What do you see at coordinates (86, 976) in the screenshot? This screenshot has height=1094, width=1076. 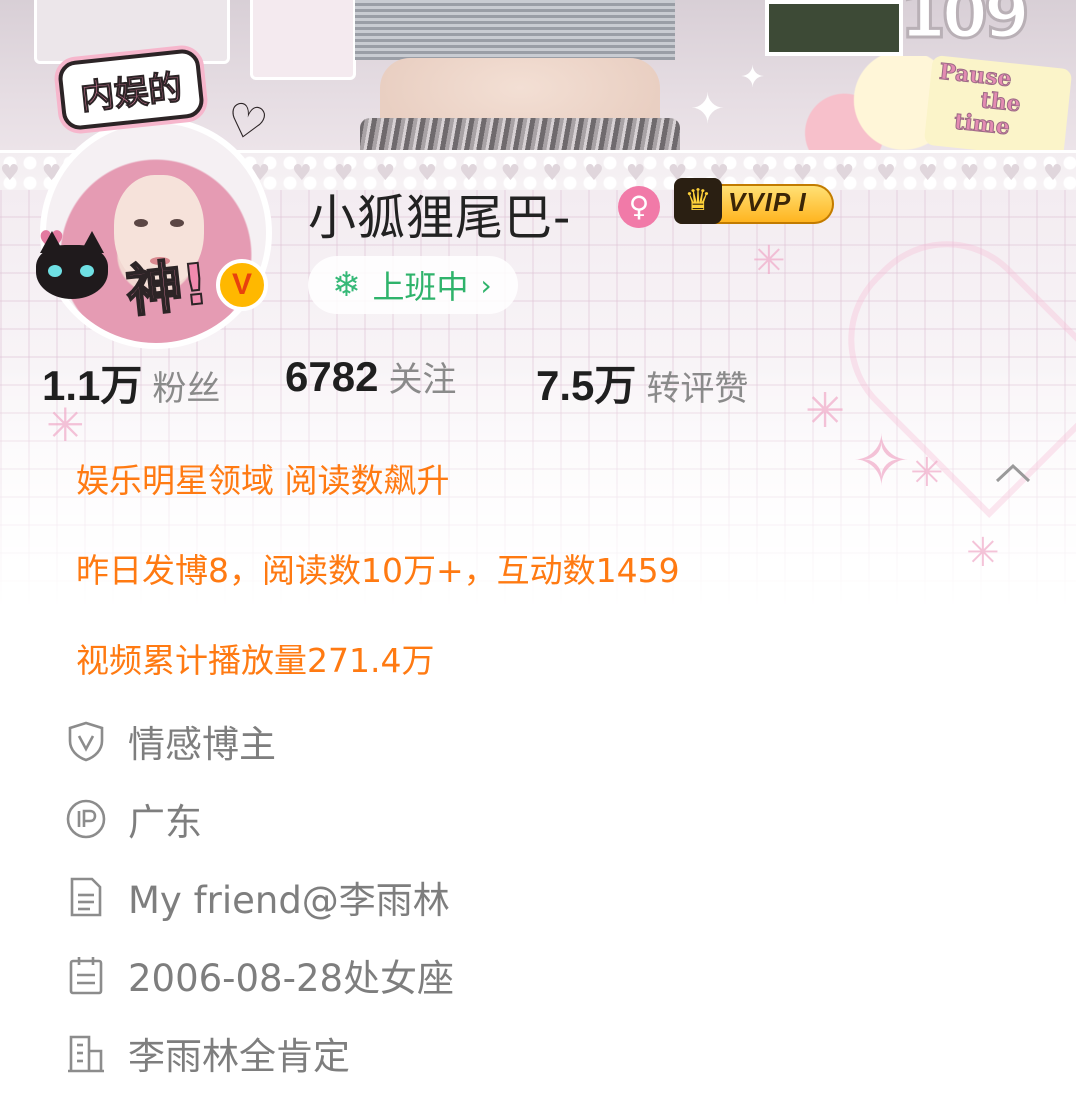 I see `calendar-icon` at bounding box center [86, 976].